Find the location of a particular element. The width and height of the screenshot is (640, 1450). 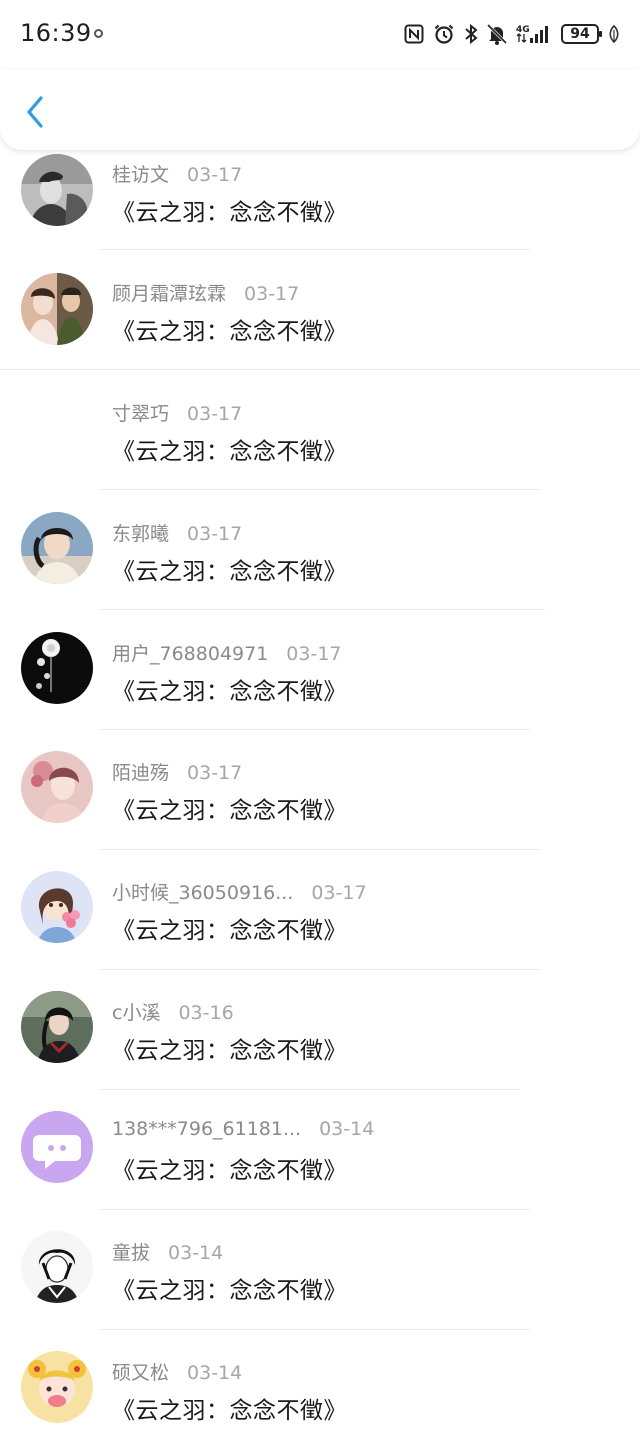

post-date: 03-16 is located at coordinates (206, 1013).